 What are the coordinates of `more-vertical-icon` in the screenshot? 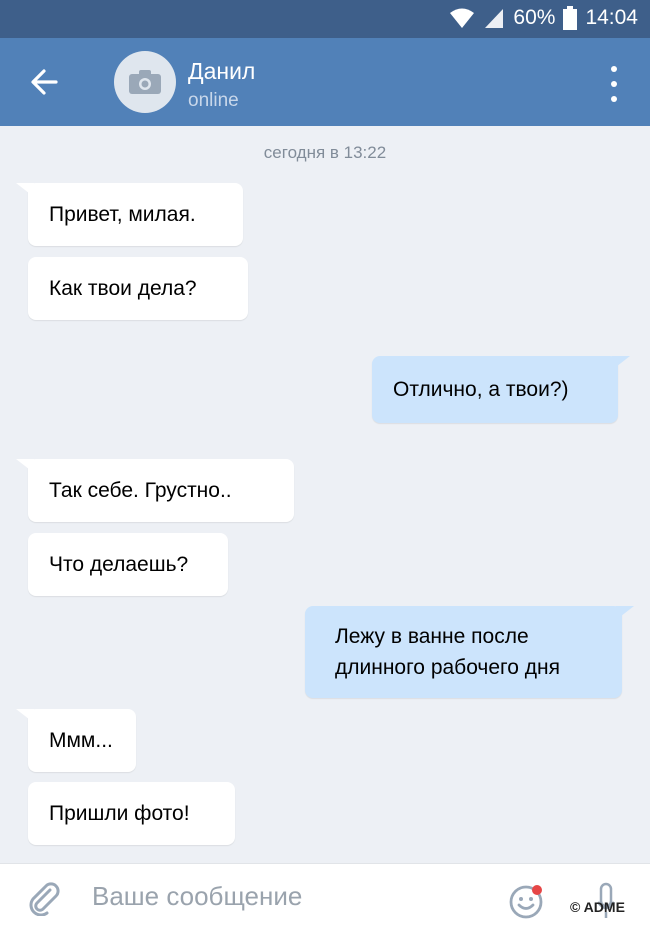 It's located at (614, 84).